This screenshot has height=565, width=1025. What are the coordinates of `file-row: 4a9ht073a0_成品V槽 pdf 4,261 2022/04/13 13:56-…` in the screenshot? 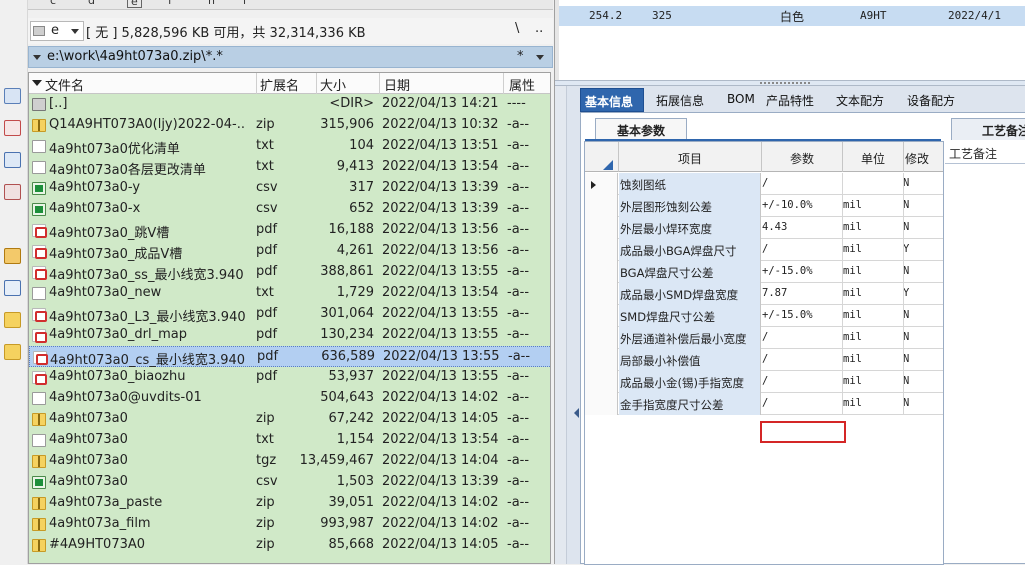 It's located at (289, 251).